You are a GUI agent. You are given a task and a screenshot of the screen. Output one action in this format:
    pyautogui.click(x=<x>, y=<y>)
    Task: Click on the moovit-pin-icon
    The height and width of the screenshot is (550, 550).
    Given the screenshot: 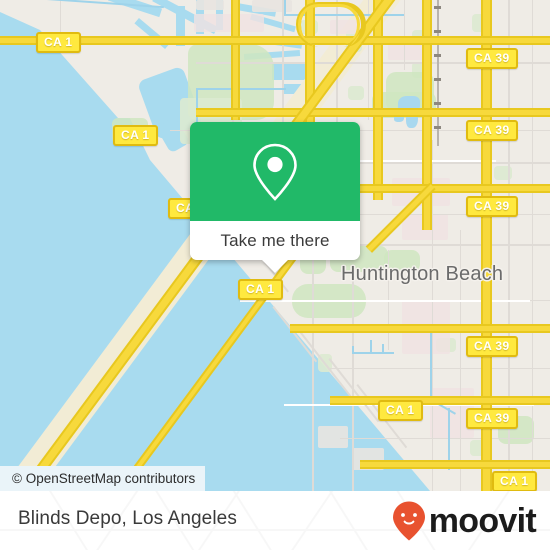 What is the action you would take?
    pyautogui.click(x=408, y=521)
    